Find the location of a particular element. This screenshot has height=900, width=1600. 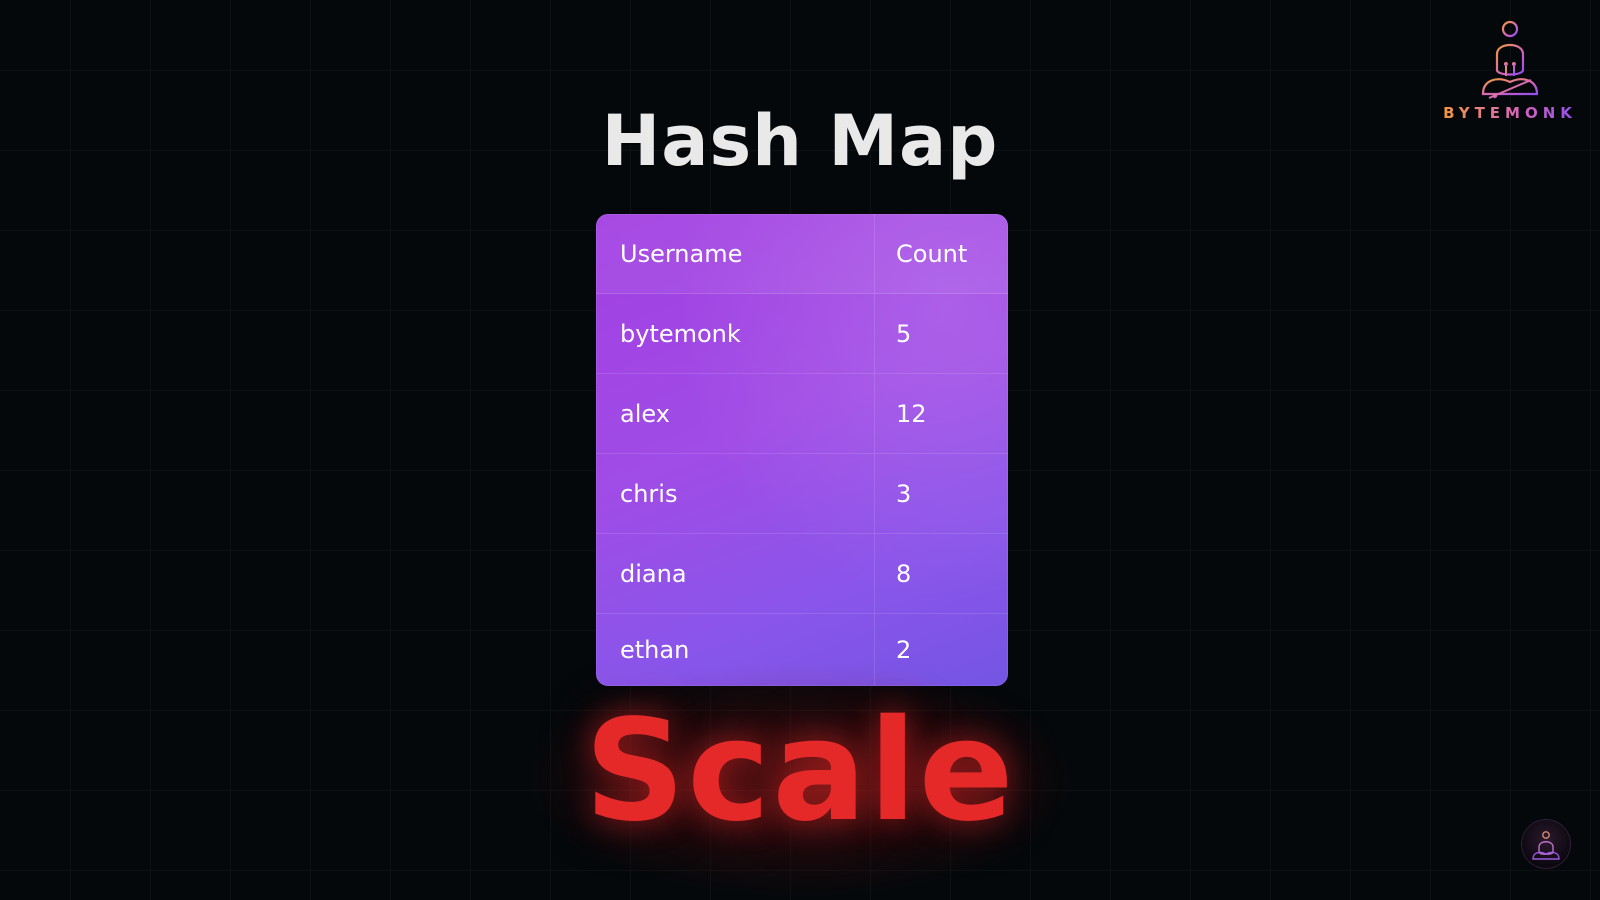

table-row: diana 8 is located at coordinates (802, 573).